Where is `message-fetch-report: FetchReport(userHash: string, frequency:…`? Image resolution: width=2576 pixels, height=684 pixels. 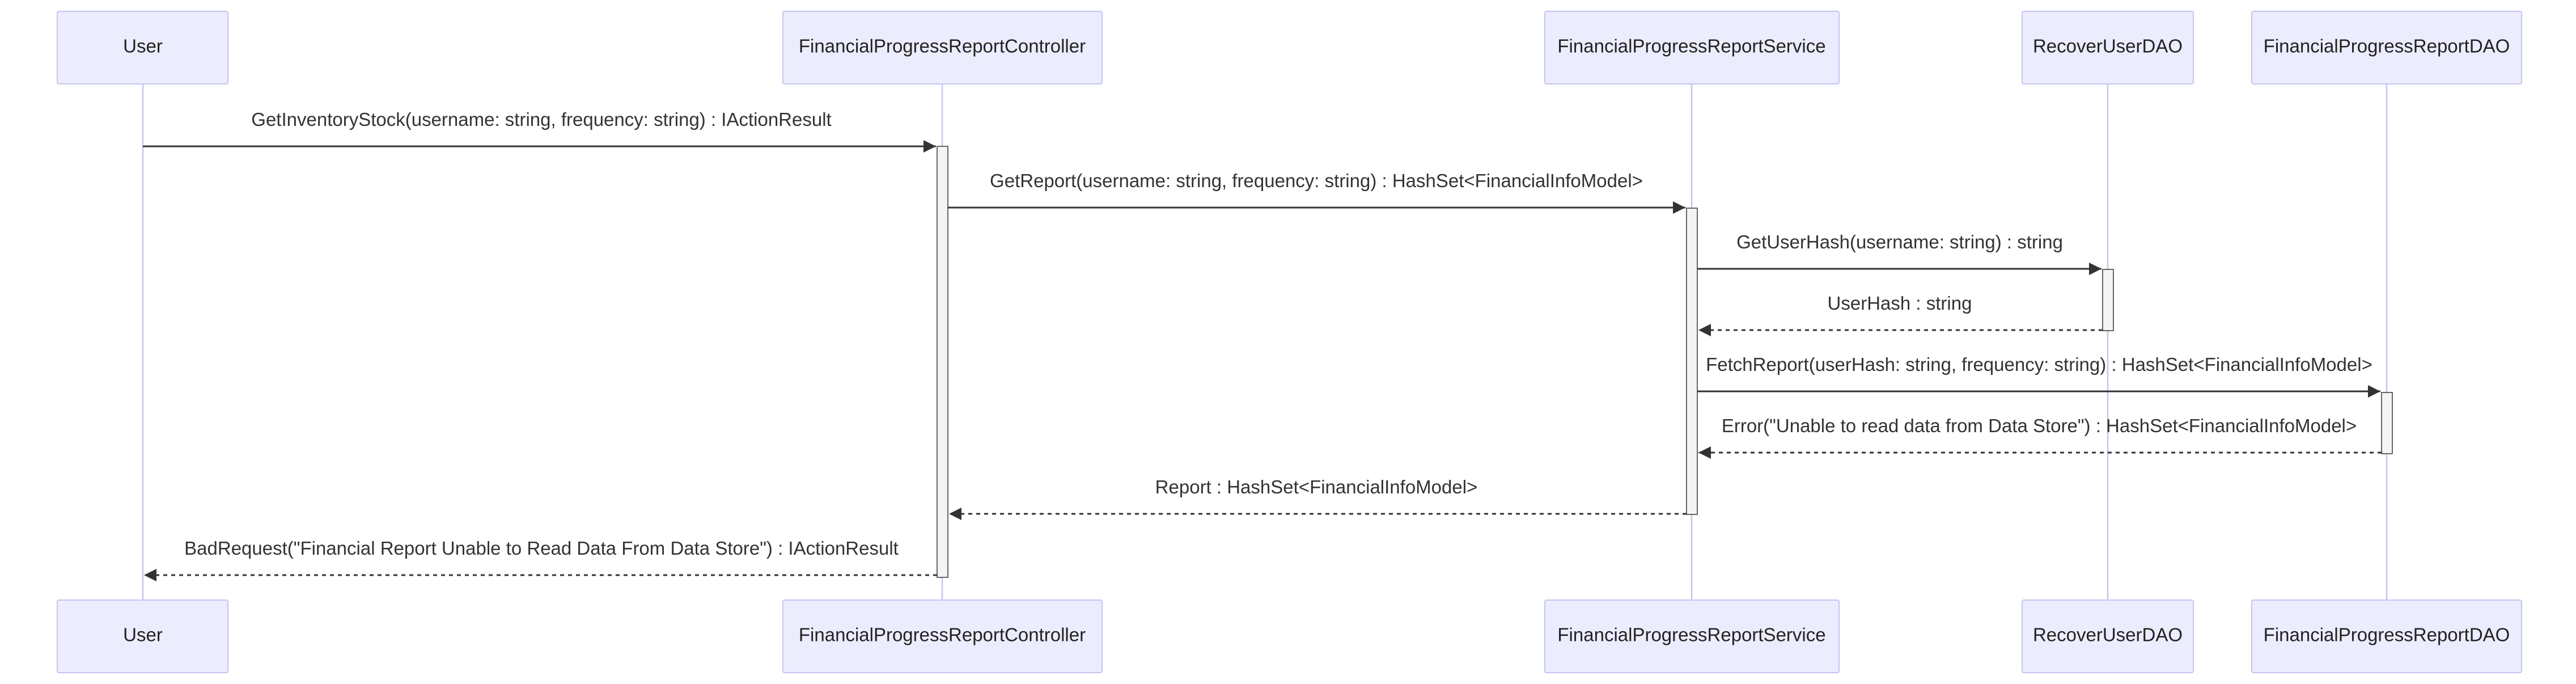 message-fetch-report: FetchReport(userHash: string, frequency:… is located at coordinates (2038, 376).